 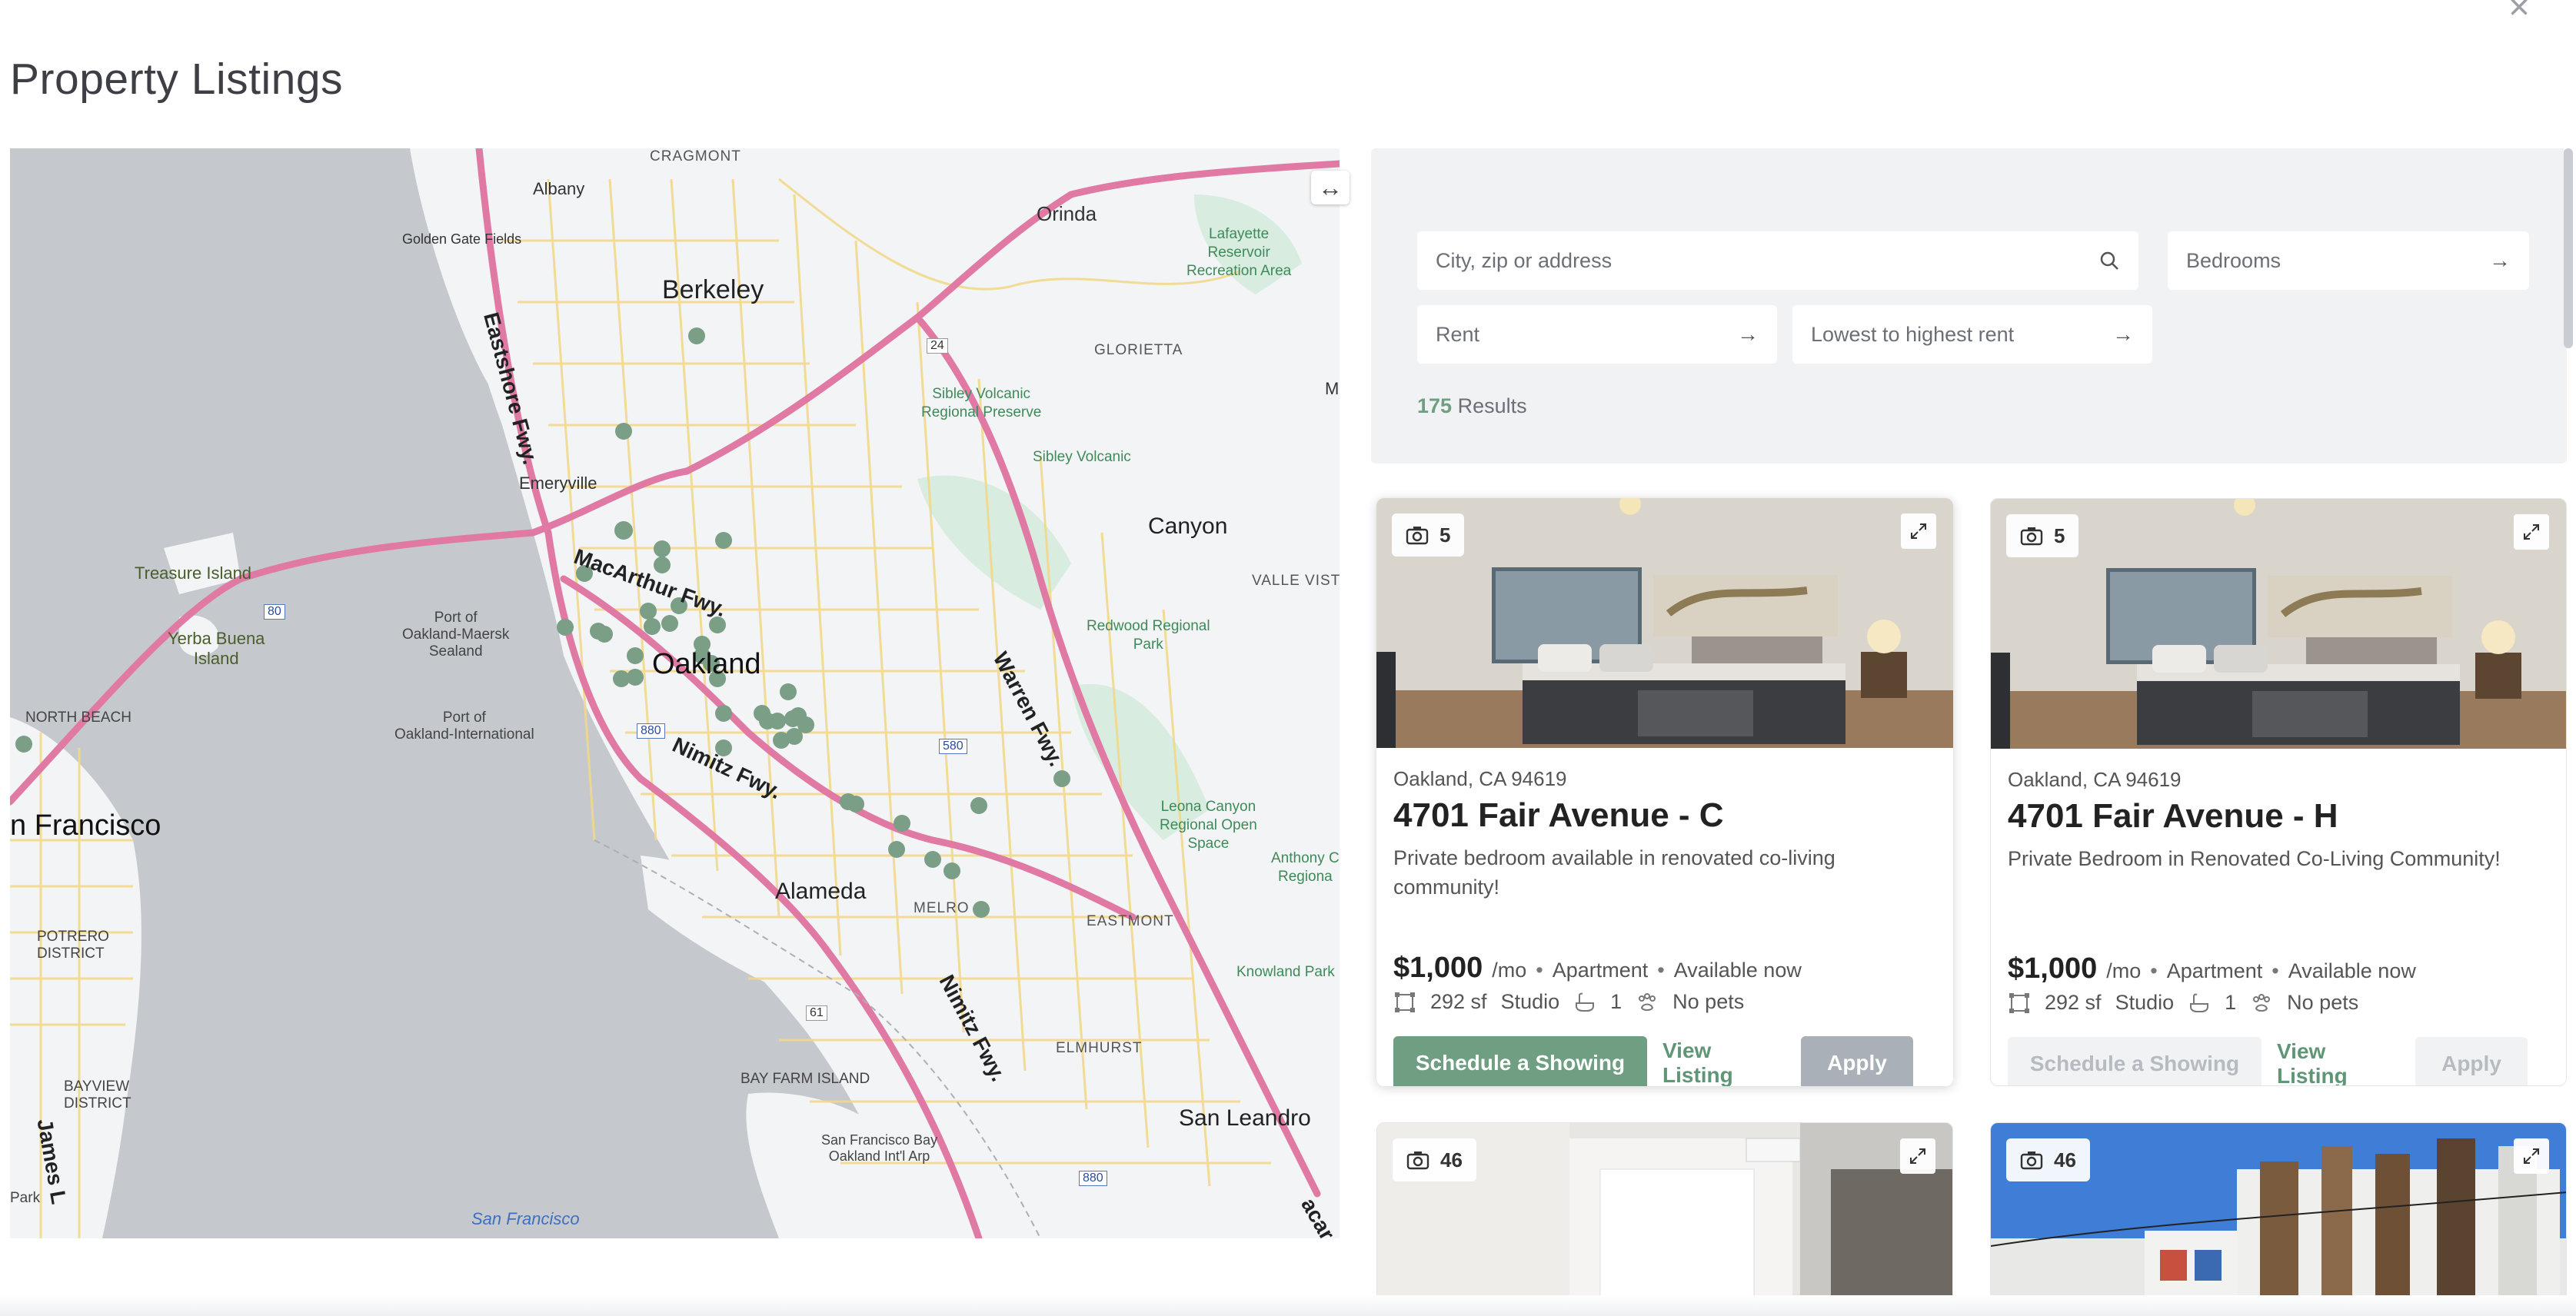 What do you see at coordinates (1767, 261) in the screenshot?
I see `search-input: City, zip or address` at bounding box center [1767, 261].